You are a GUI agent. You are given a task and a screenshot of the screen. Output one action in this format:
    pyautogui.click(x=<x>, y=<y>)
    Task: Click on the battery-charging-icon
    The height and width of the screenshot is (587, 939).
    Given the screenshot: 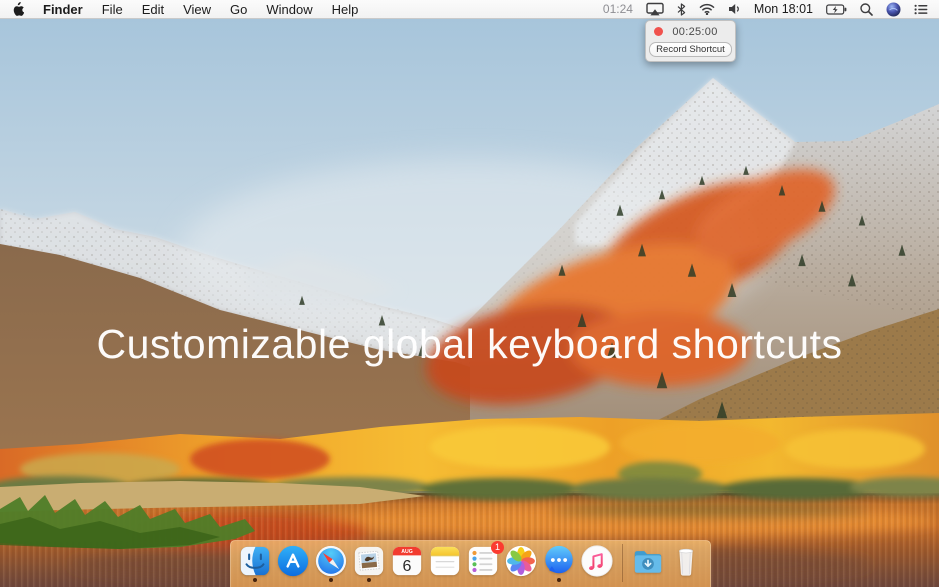 What is the action you would take?
    pyautogui.click(x=836, y=9)
    